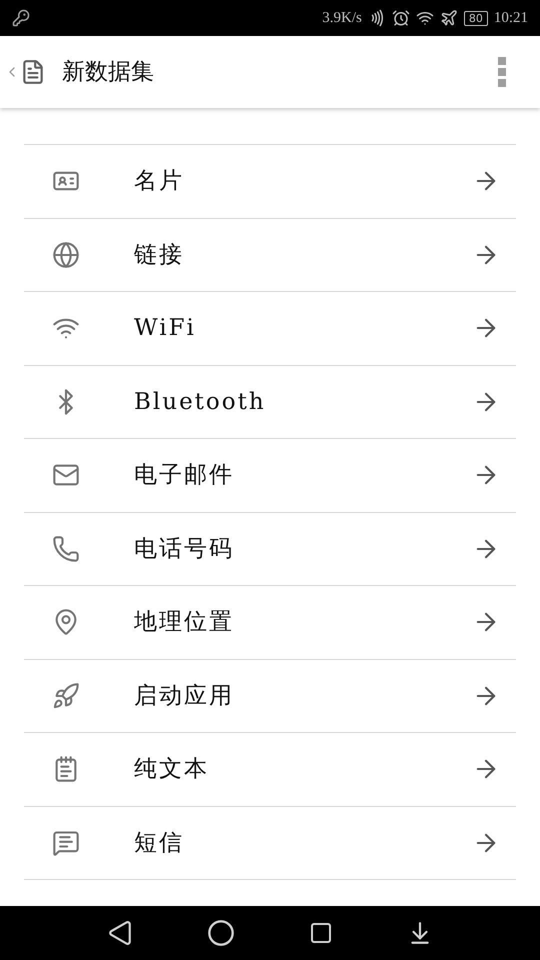 This screenshot has height=960, width=540. Describe the element at coordinates (159, 255) in the screenshot. I see `item-label: 链接` at that location.